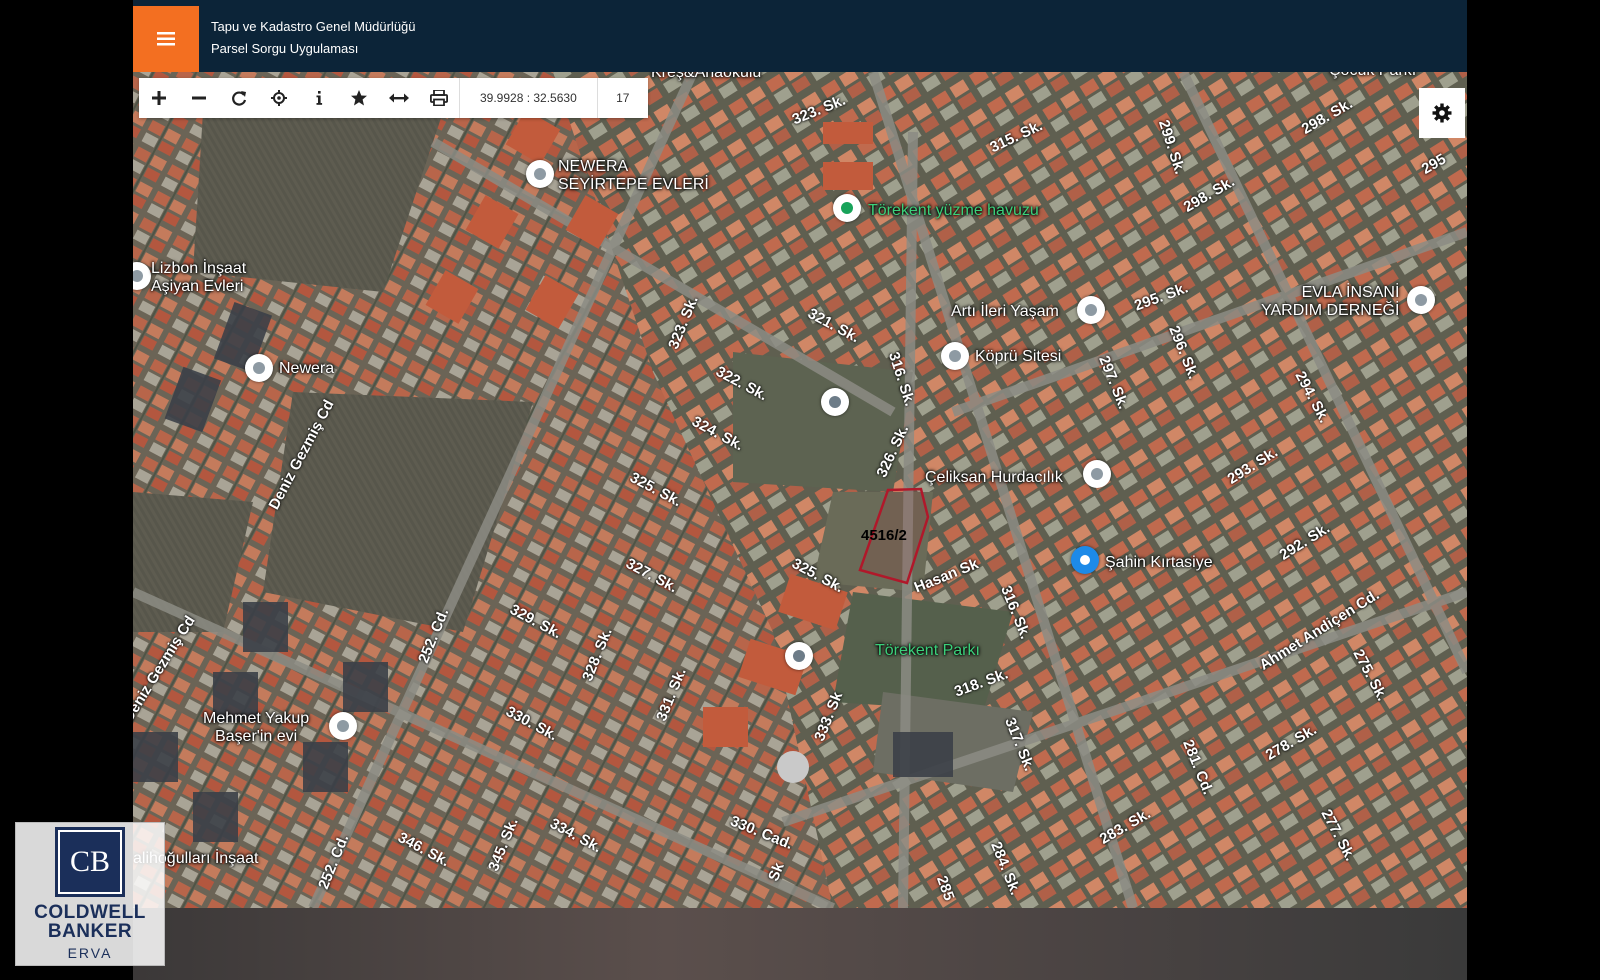  Describe the element at coordinates (528, 98) in the screenshot. I see `coordinates-display: 39.9928 : 32.5630` at that location.